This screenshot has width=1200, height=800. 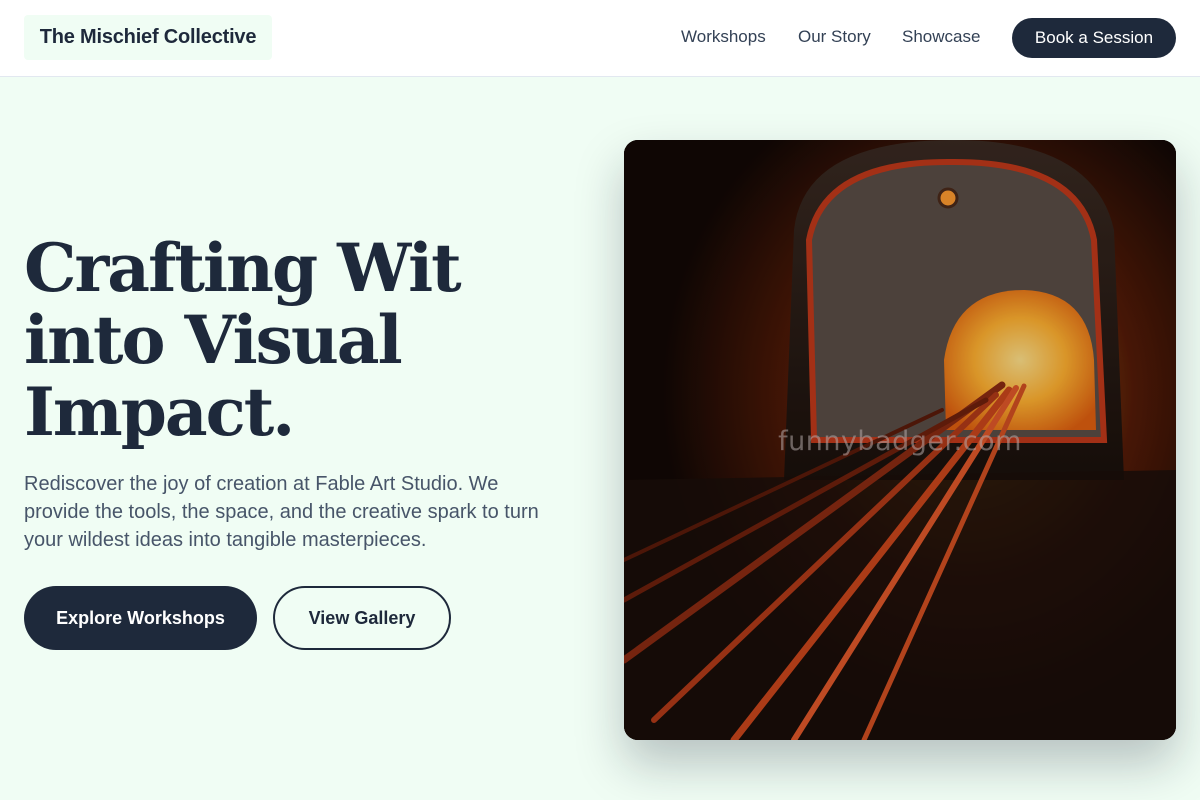 What do you see at coordinates (140, 618) in the screenshot?
I see `explore-workshops-button: Explore Workshops` at bounding box center [140, 618].